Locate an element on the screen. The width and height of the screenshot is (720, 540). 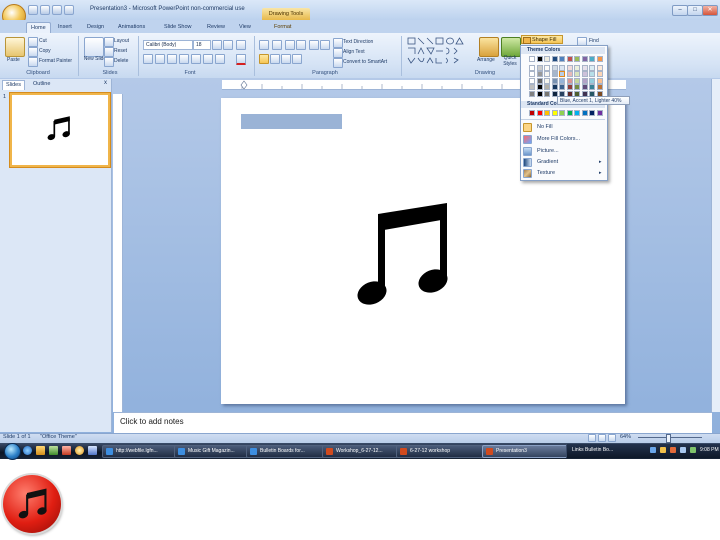
notes-placeholder: Click to add notes is located at coordinates (152, 421).